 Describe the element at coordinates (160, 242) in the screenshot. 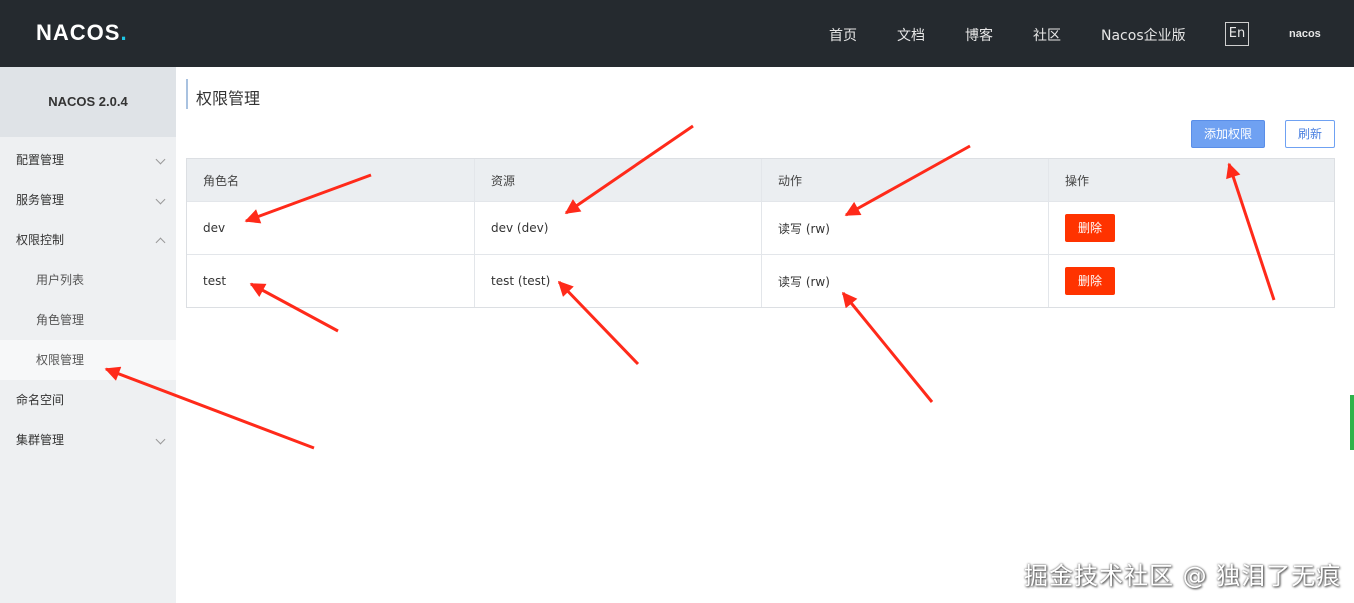

I see `chevron-up-icon` at that location.